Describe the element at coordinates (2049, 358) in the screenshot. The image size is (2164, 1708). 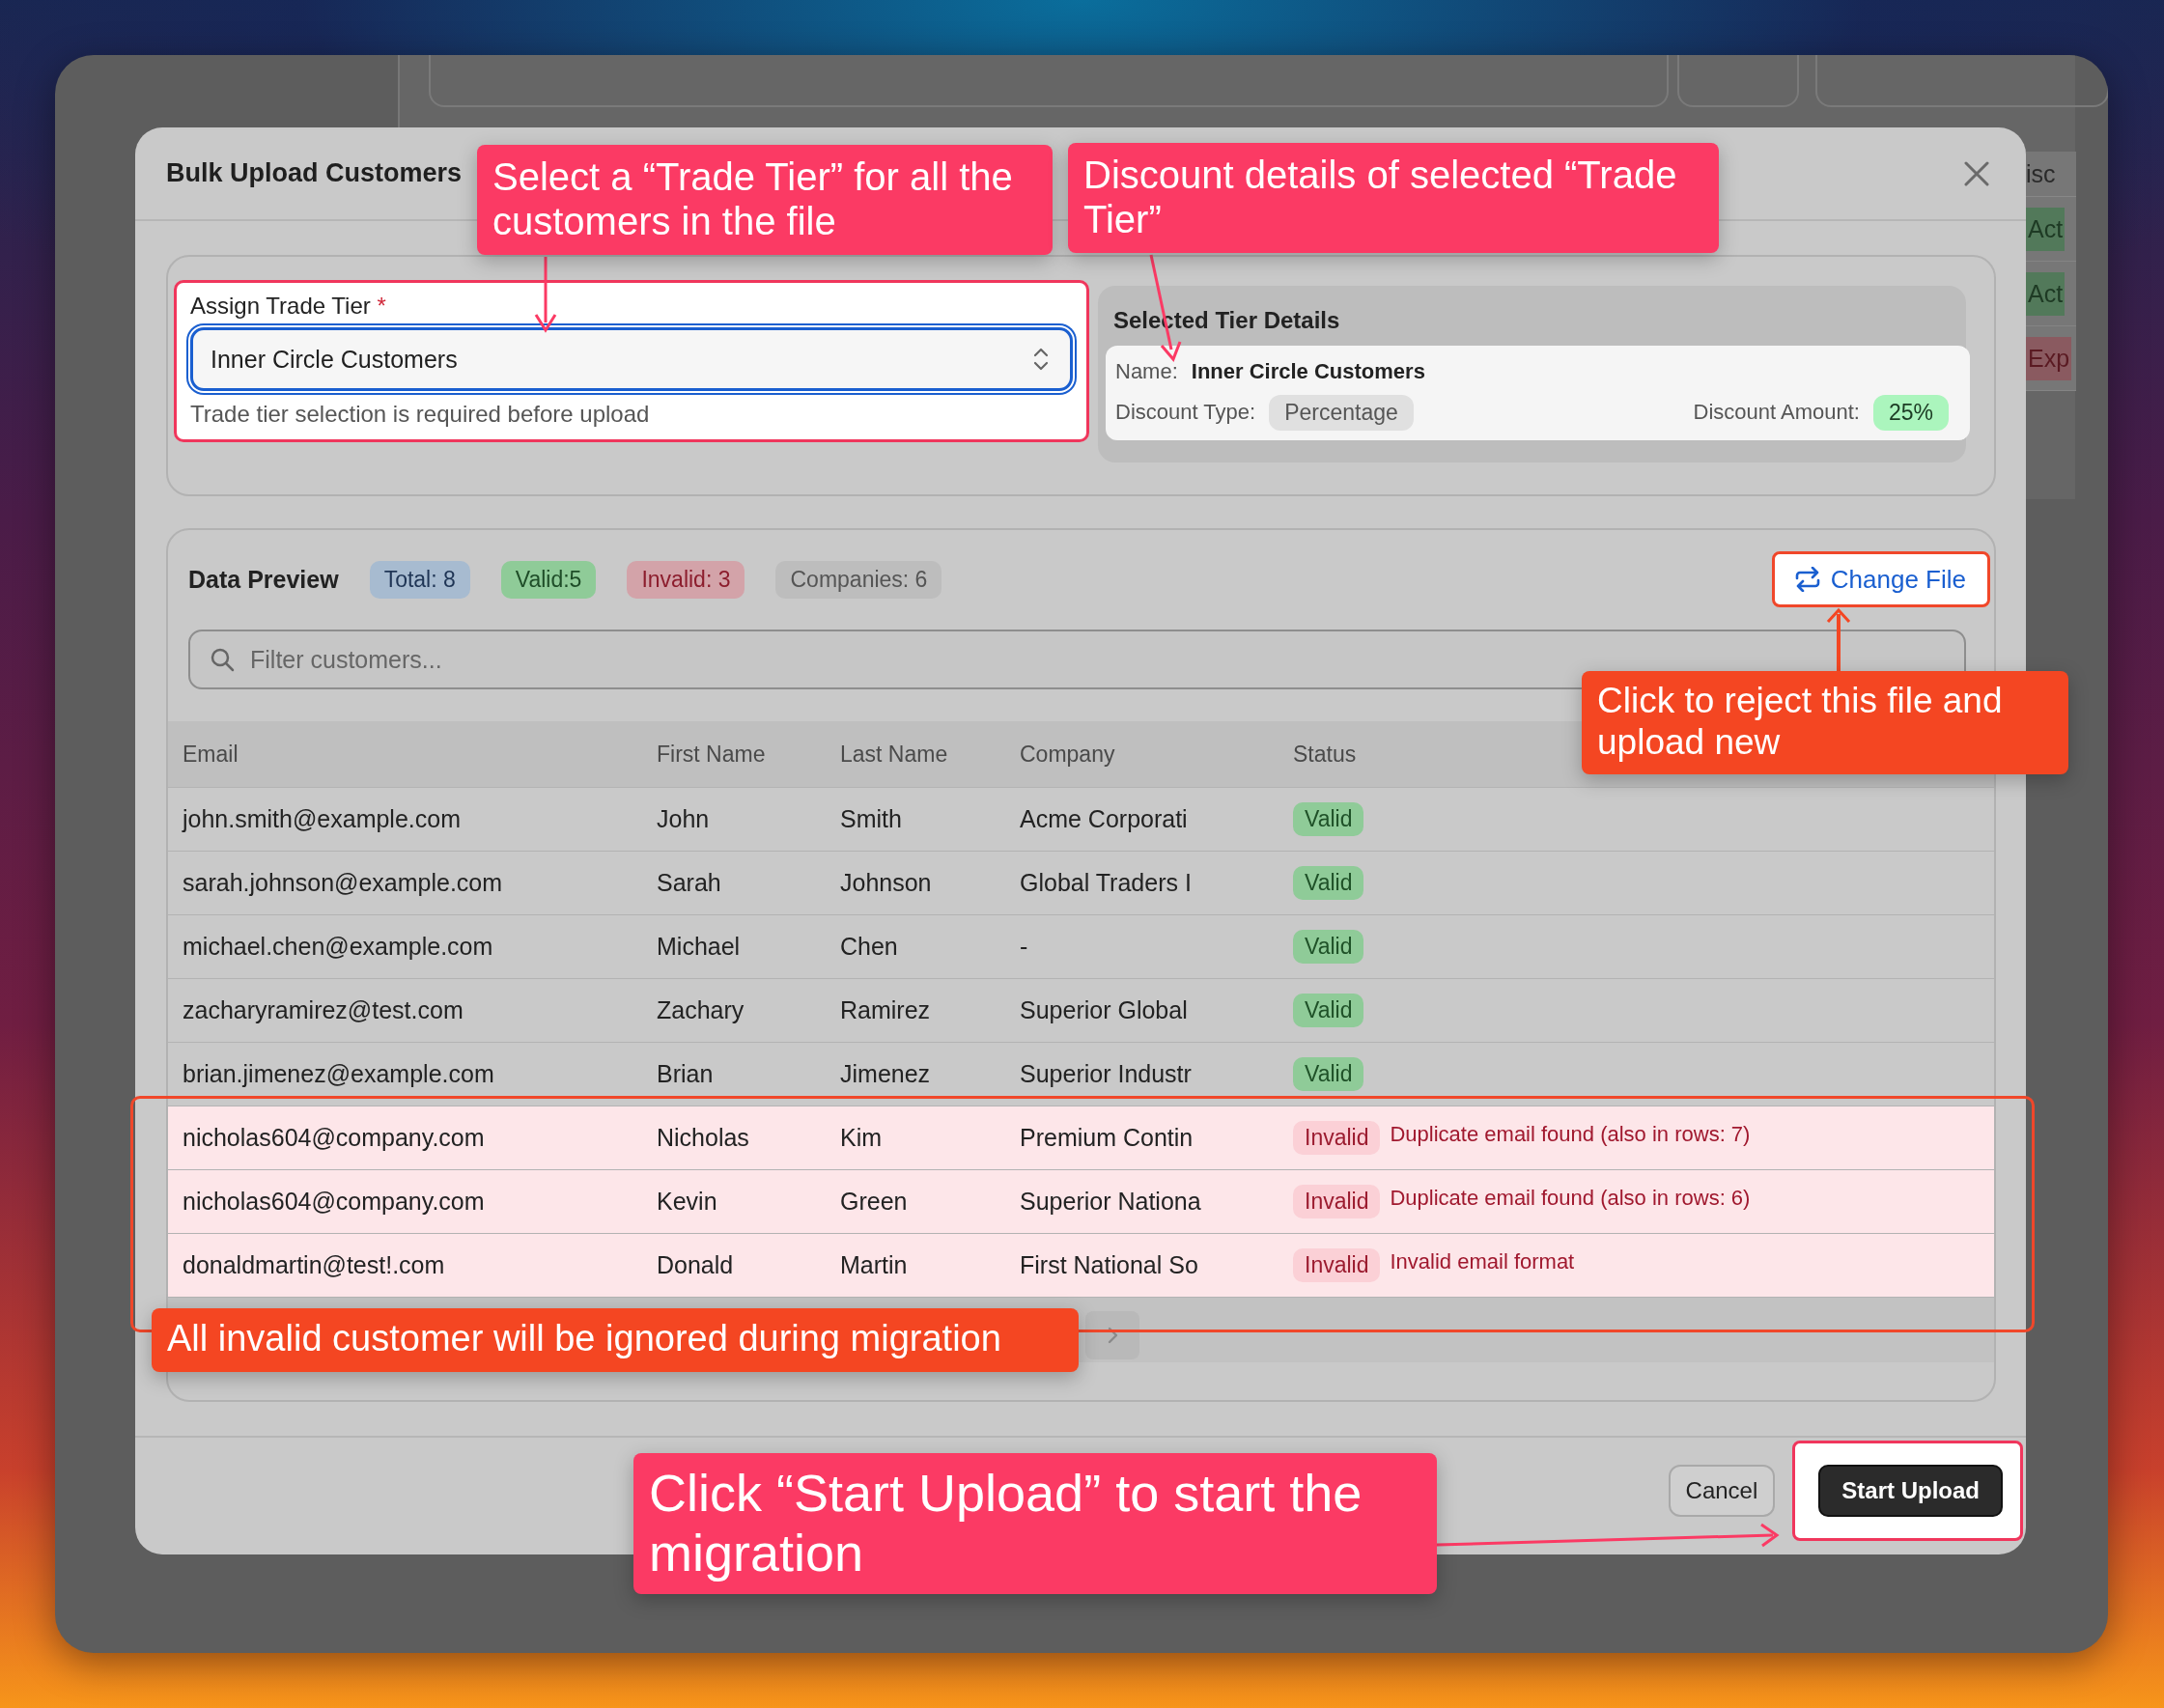
I see `status-tag: Exp` at that location.